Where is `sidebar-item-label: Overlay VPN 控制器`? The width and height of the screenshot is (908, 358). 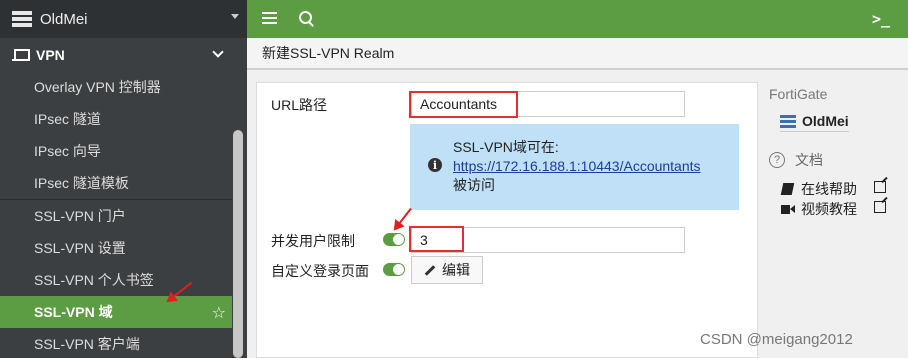
sidebar-item-label: Overlay VPN 控制器 is located at coordinates (97, 87).